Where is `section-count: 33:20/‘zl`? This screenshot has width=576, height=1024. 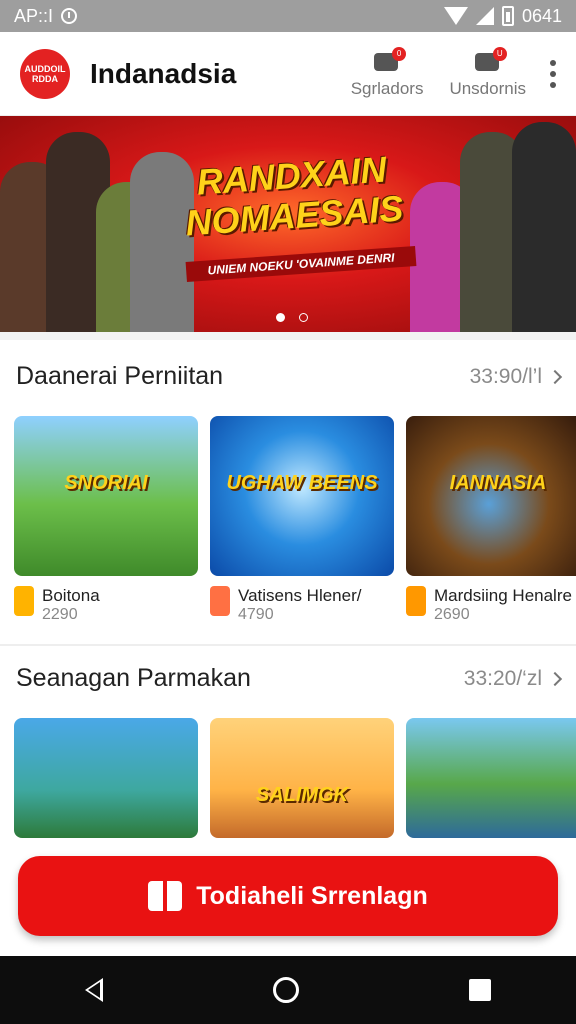
section-count: 33:20/‘zl is located at coordinates (502, 678).